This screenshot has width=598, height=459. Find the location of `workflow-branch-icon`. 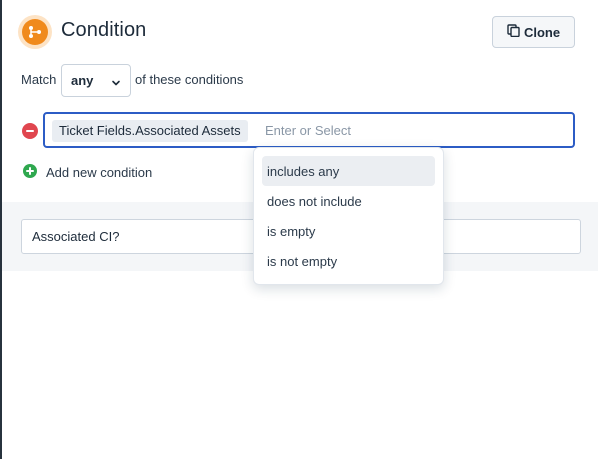

workflow-branch-icon is located at coordinates (35, 32).